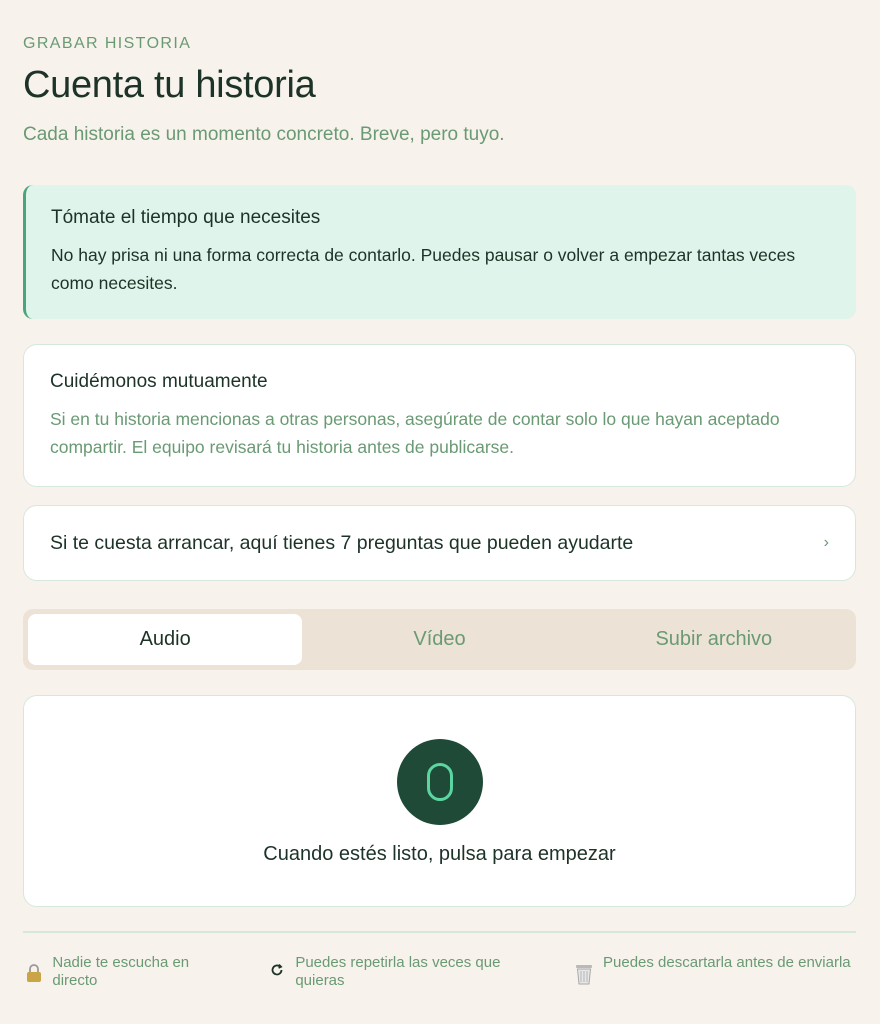 This screenshot has height=1024, width=880. What do you see at coordinates (714, 639) in the screenshot?
I see `tab-upload: Subir archivo` at bounding box center [714, 639].